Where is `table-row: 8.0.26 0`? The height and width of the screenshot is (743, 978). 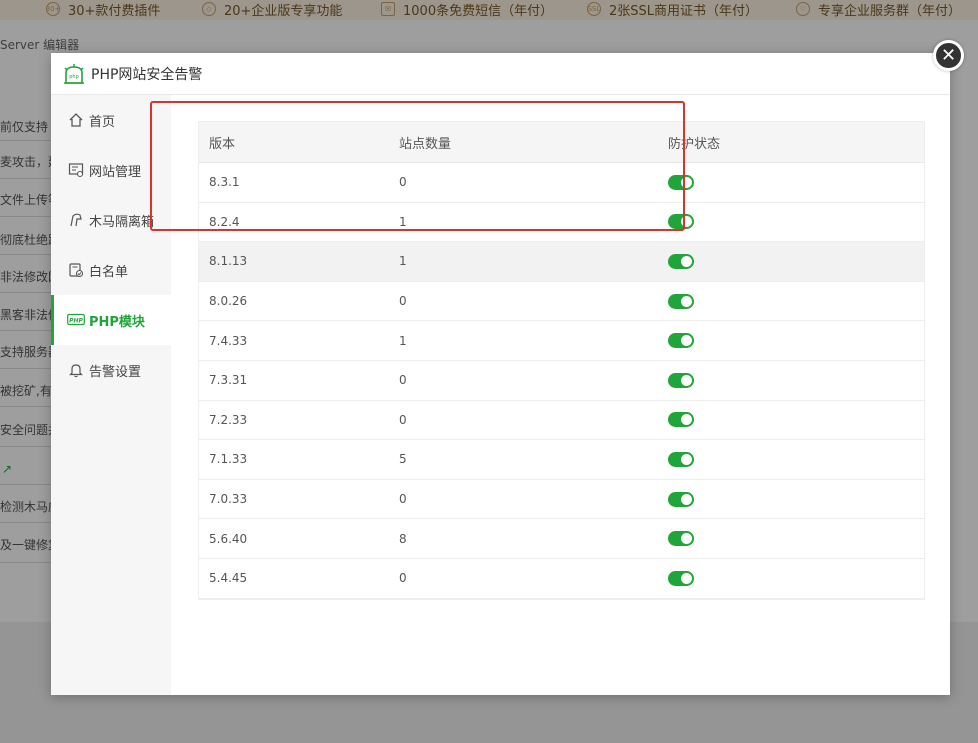
table-row: 8.0.26 0 is located at coordinates (561, 301).